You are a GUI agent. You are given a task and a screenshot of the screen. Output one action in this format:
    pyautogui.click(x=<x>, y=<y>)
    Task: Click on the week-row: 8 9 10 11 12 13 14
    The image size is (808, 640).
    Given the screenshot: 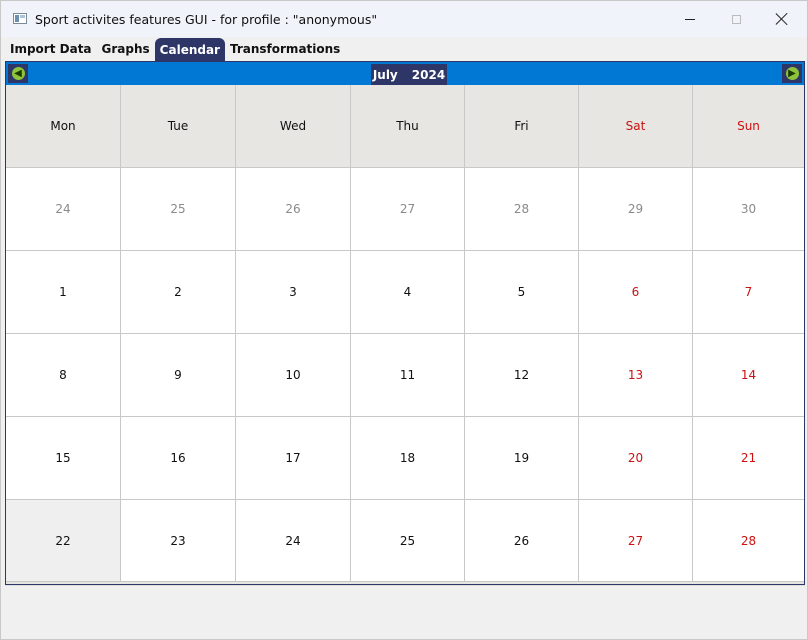 What is the action you would take?
    pyautogui.click(x=405, y=375)
    